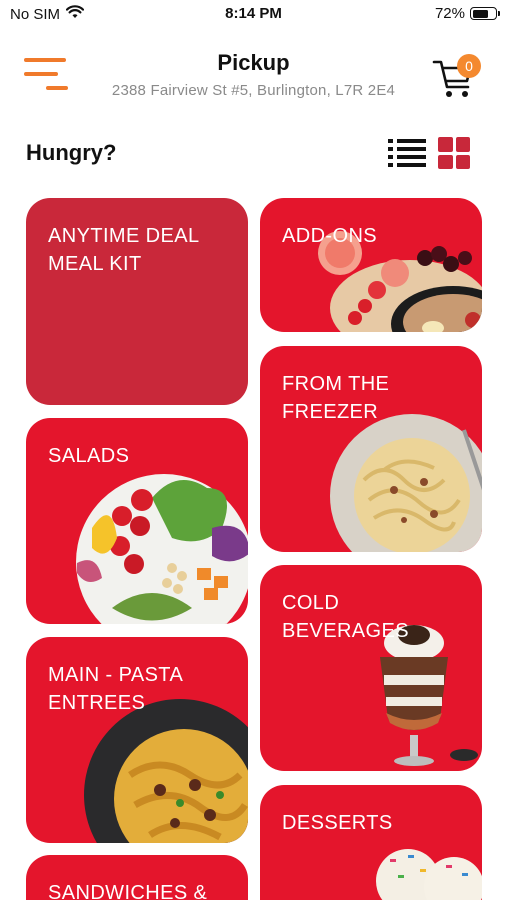  I want to click on category-tile-salads: SALADS, so click(137, 521).